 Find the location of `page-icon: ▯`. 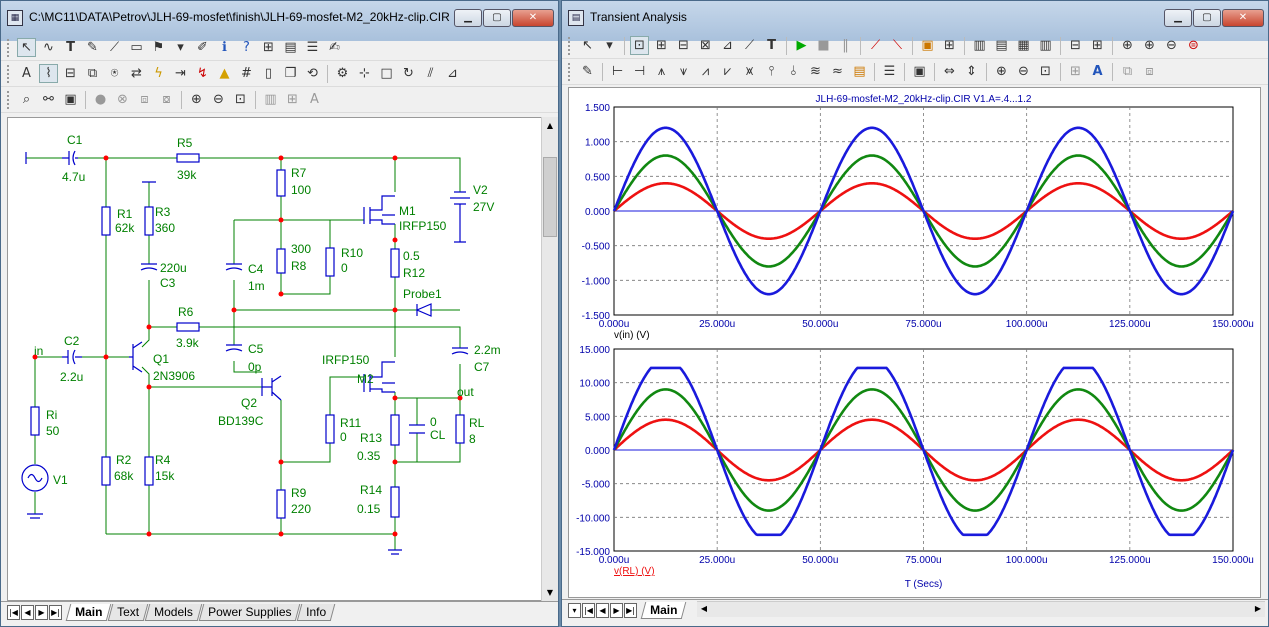

page-icon: ▯ is located at coordinates (268, 73).